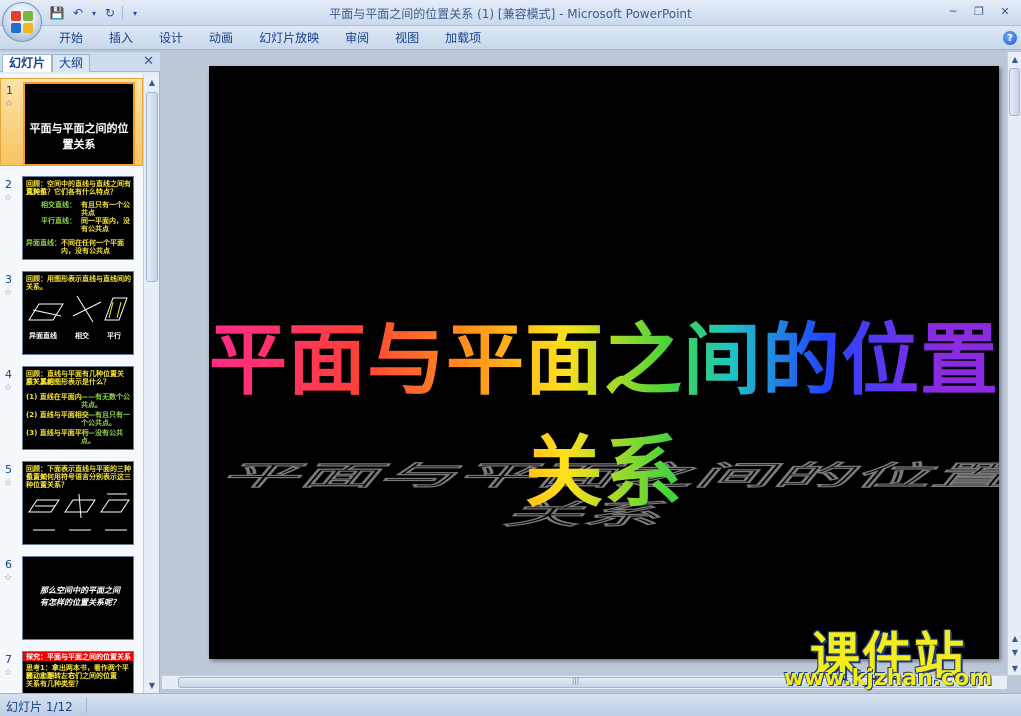  Describe the element at coordinates (86, 705) in the screenshot. I see `status-separator` at that location.